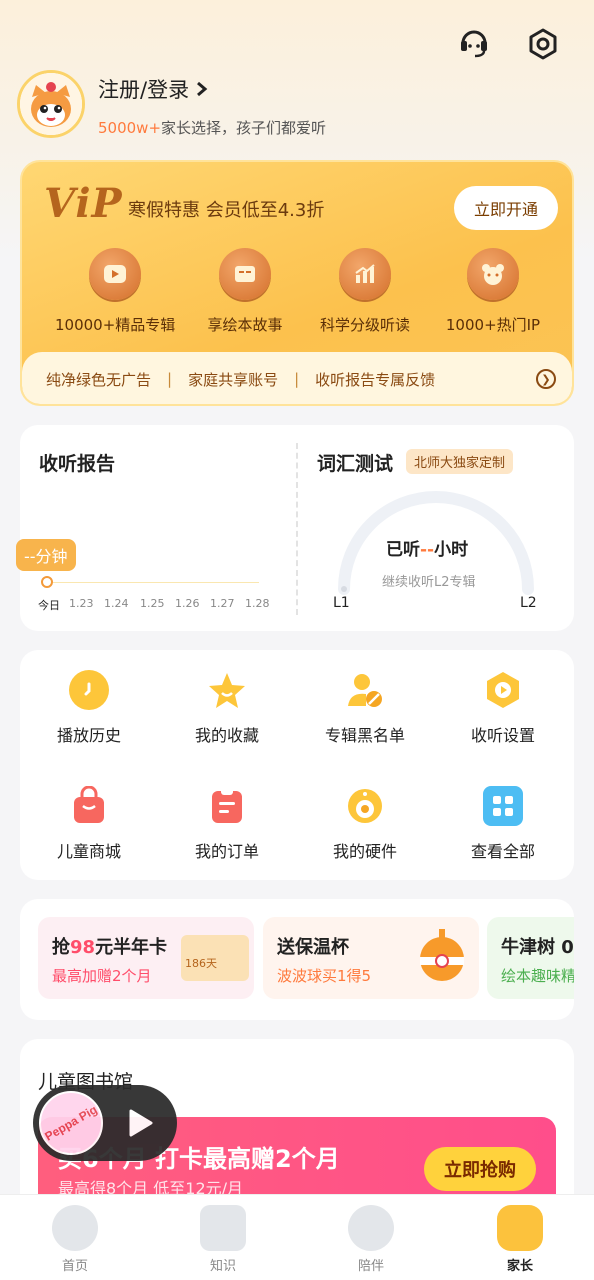 The height and width of the screenshot is (1280, 594). What do you see at coordinates (503, 824) in the screenshot?
I see `grid-item-view-all: 查看全部` at bounding box center [503, 824].